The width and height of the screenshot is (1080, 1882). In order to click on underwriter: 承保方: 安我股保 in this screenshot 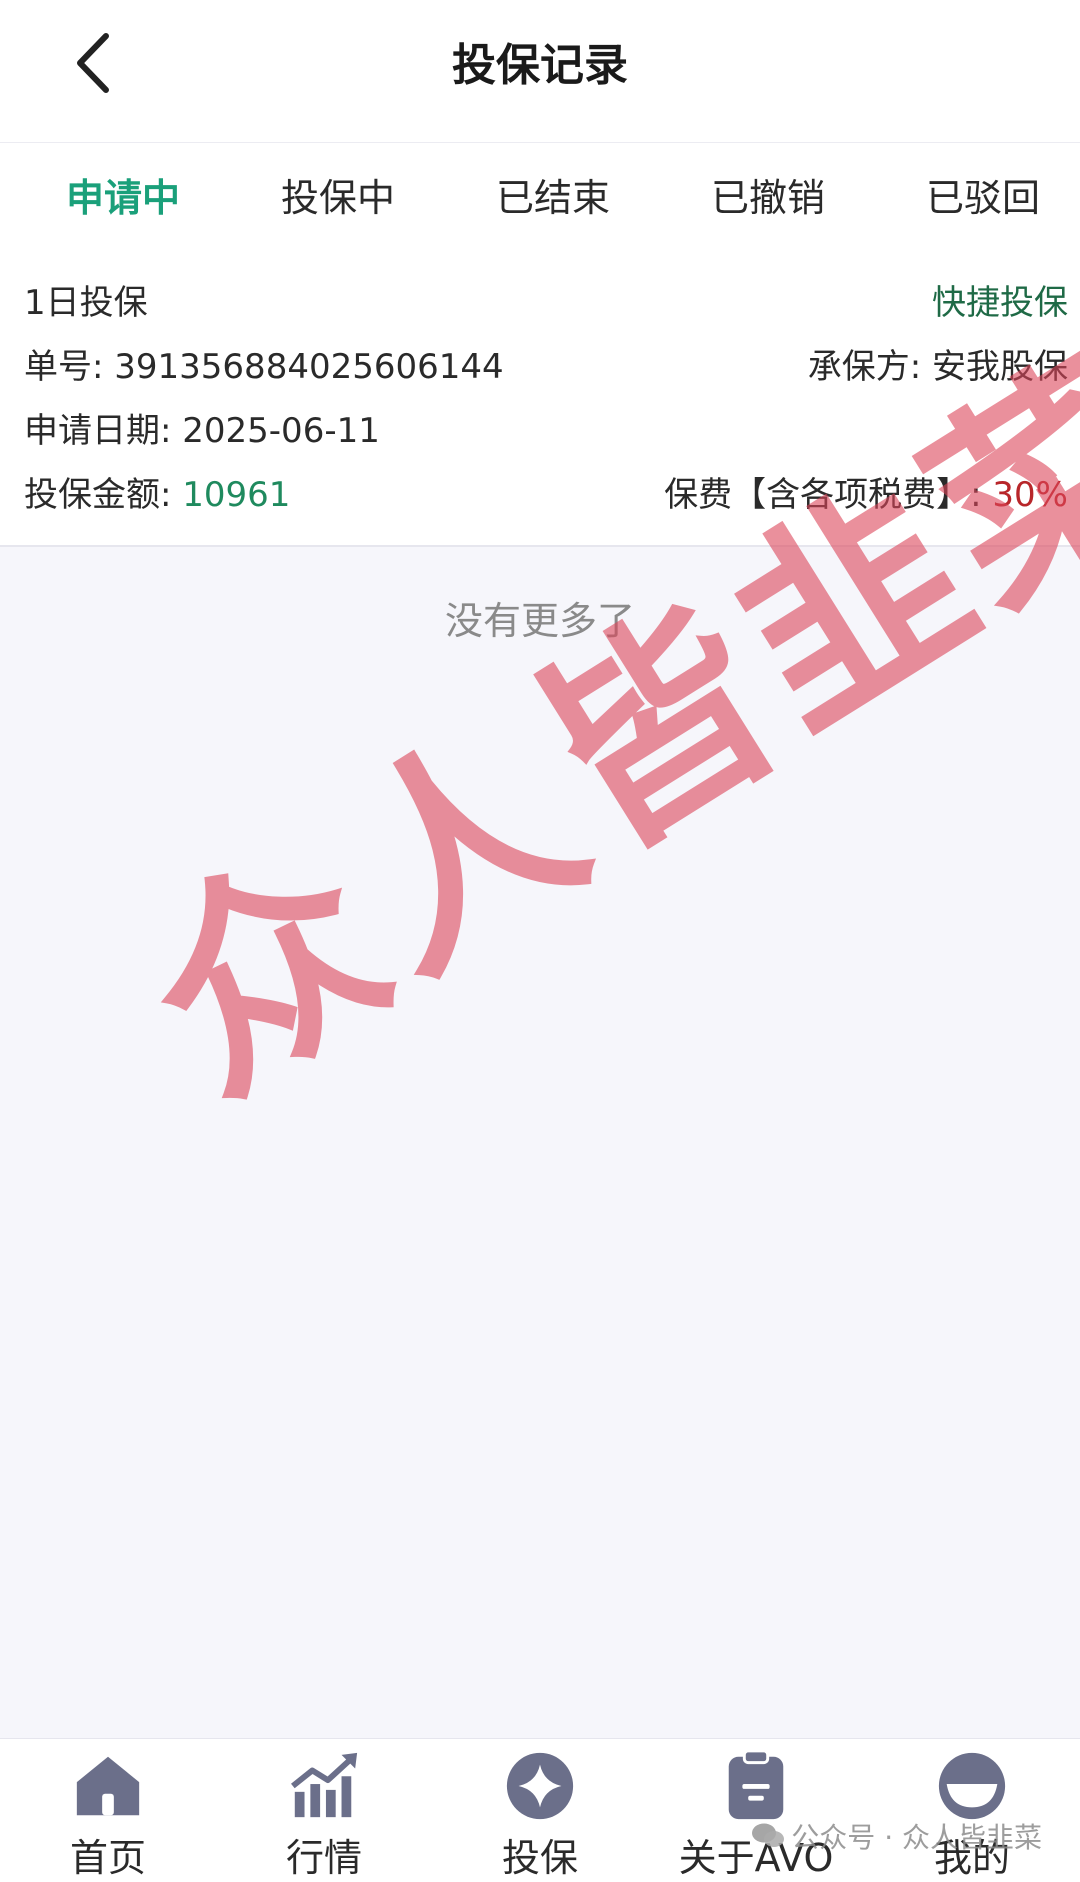, I will do `click(937, 366)`.